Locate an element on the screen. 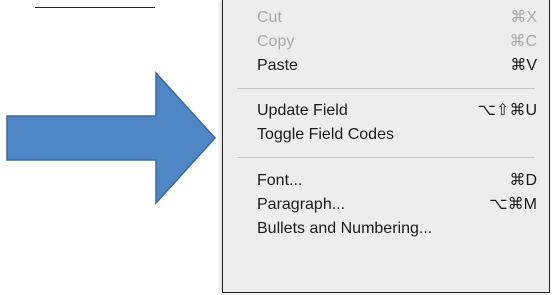  menu-item-update-field: Update Field ⌥⇧⌘U is located at coordinates (386, 111).